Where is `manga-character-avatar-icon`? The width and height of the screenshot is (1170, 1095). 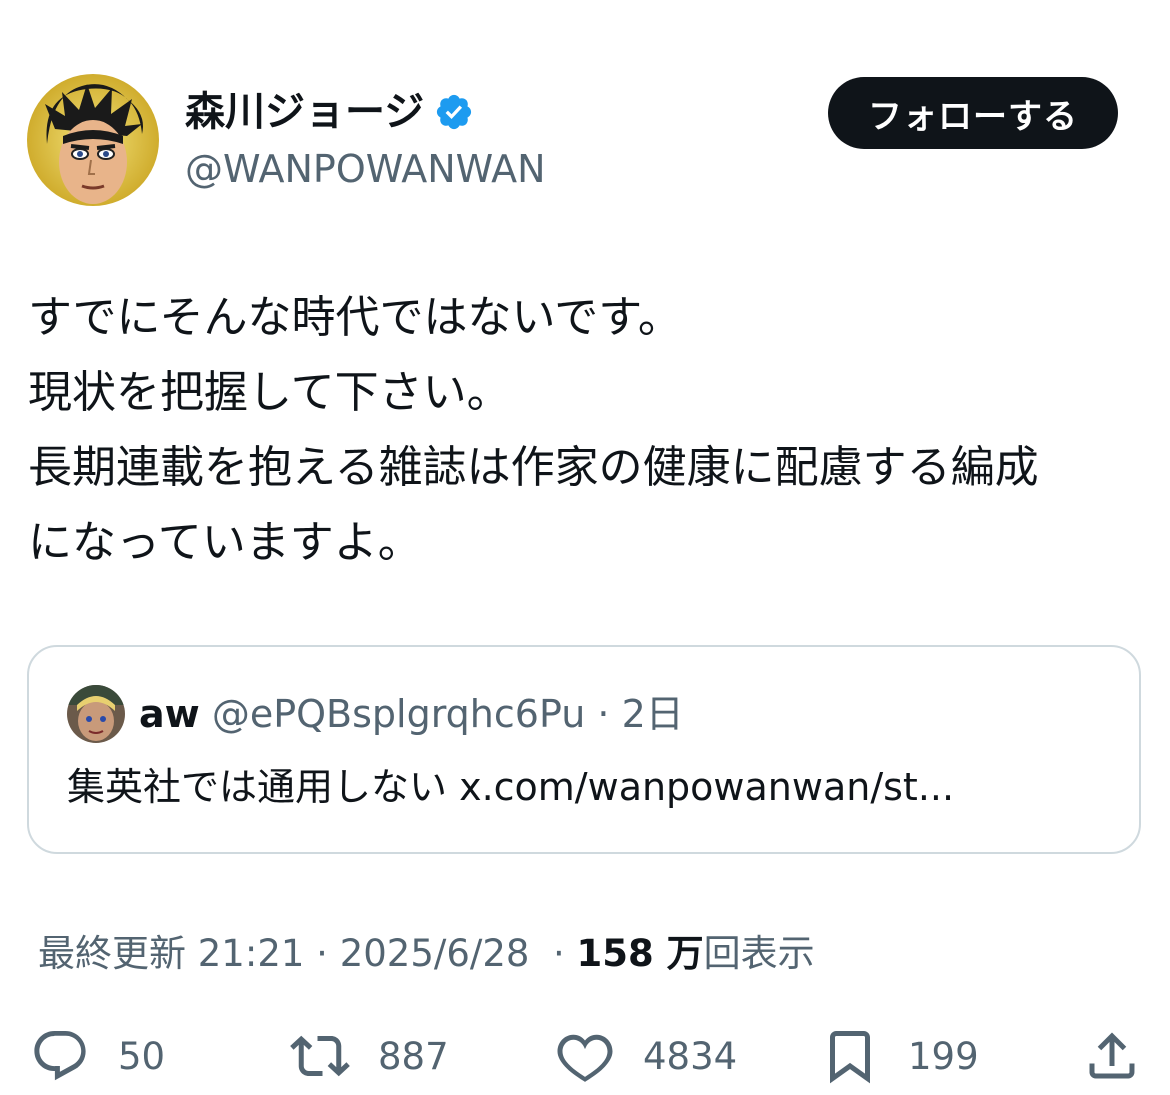 manga-character-avatar-icon is located at coordinates (93, 140).